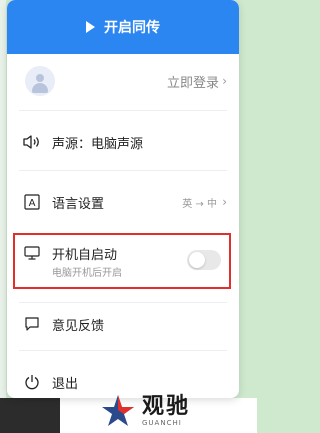 The image size is (320, 433). Describe the element at coordinates (123, 324) in the screenshot. I see `feedback-row: 意见反馈` at that location.